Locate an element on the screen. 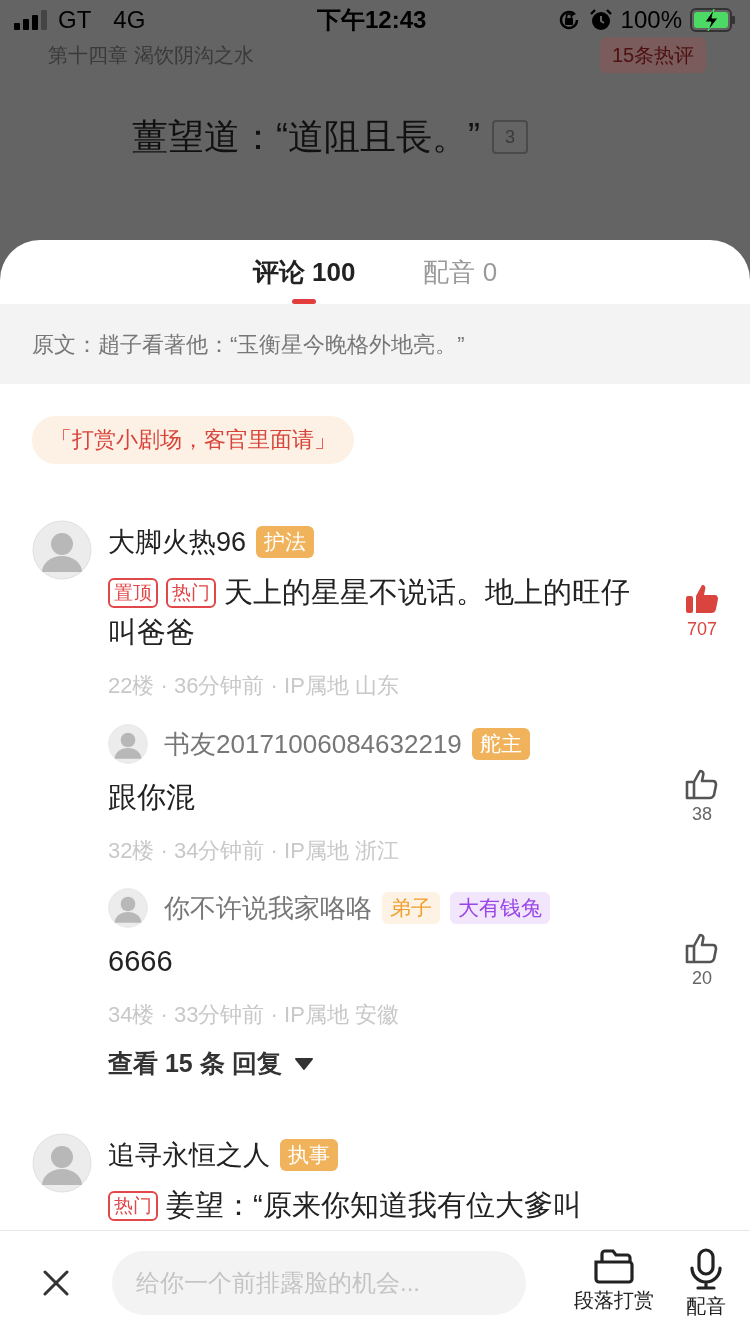 The width and height of the screenshot is (750, 1334). caret-icon is located at coordinates (303, 1064).